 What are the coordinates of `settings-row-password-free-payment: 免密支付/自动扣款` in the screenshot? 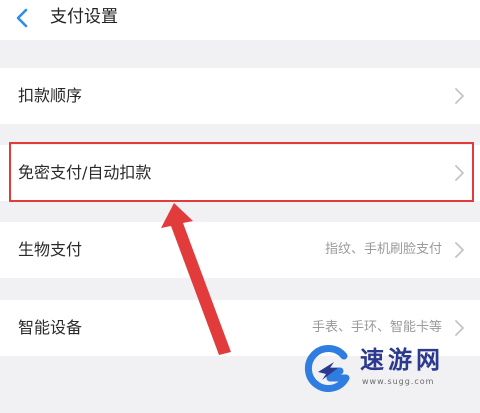 It's located at (240, 173).